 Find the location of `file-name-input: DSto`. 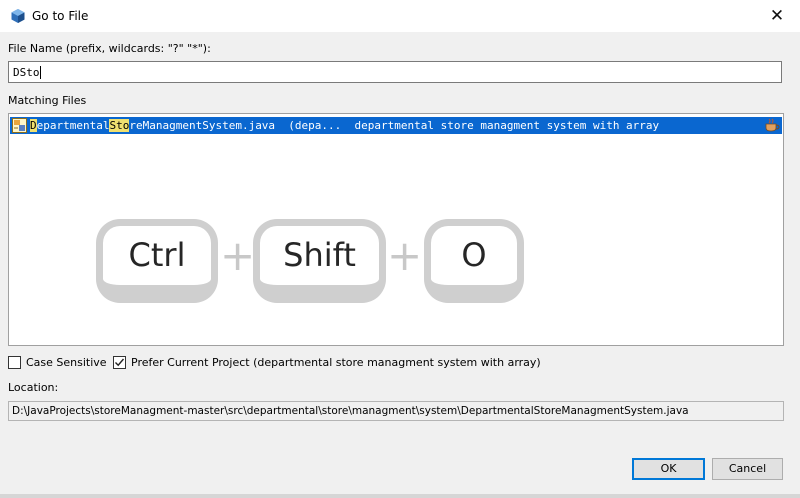

file-name-input: DSto is located at coordinates (395, 72).